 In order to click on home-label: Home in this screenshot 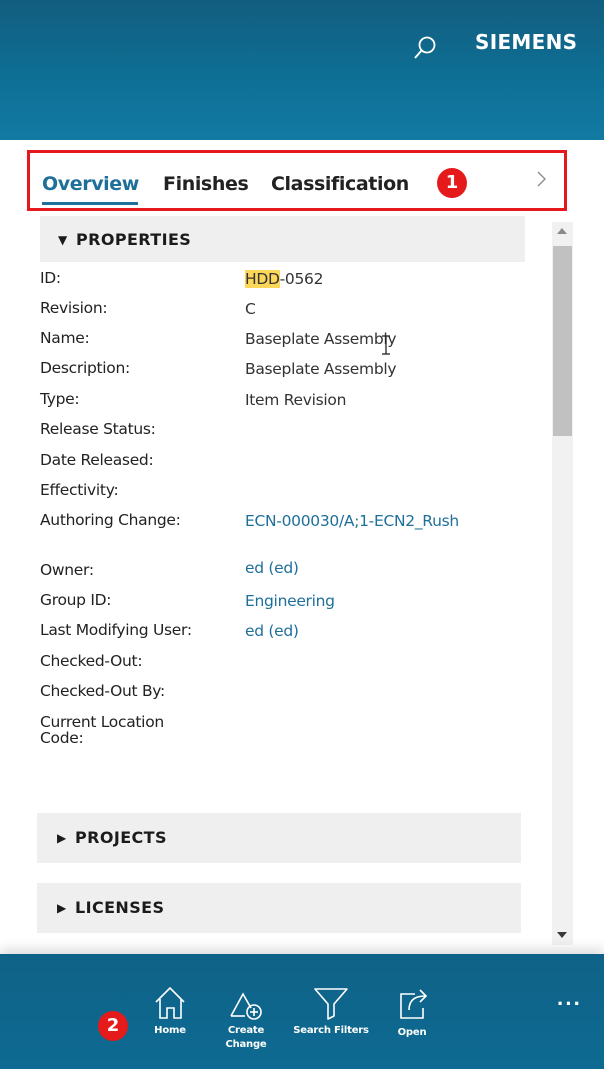, I will do `click(170, 1030)`.